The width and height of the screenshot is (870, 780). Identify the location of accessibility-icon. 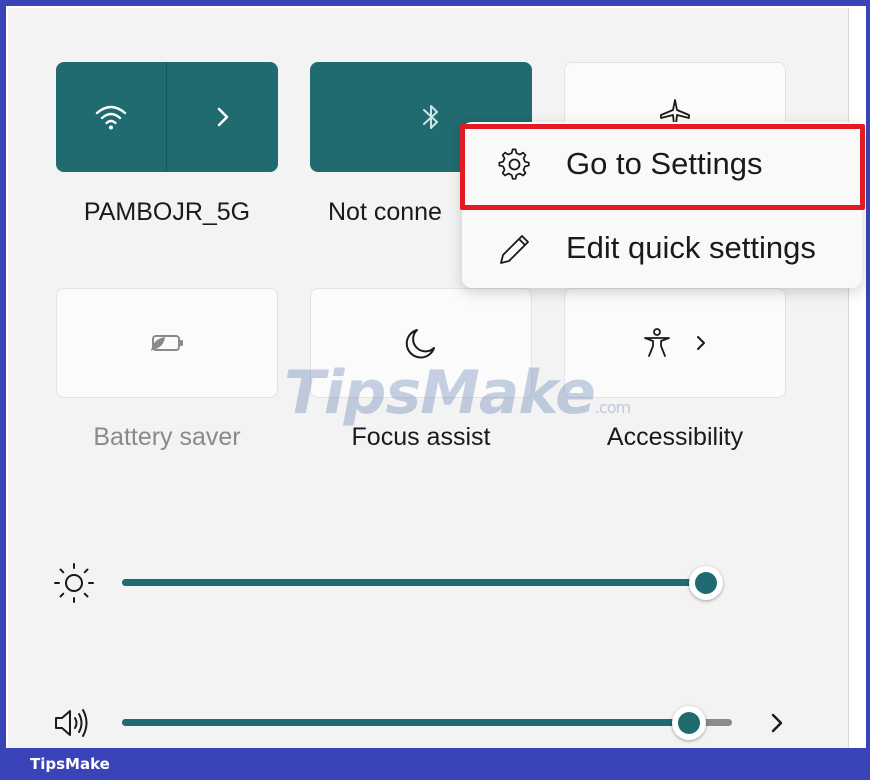
(657, 342).